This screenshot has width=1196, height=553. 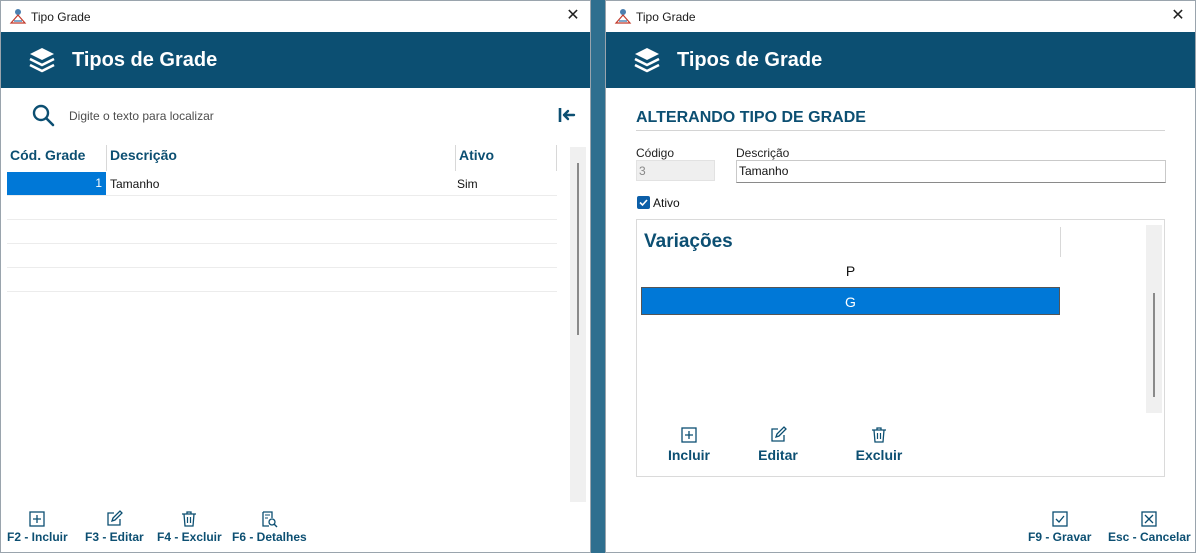 What do you see at coordinates (43, 115) in the screenshot?
I see `search-icon` at bounding box center [43, 115].